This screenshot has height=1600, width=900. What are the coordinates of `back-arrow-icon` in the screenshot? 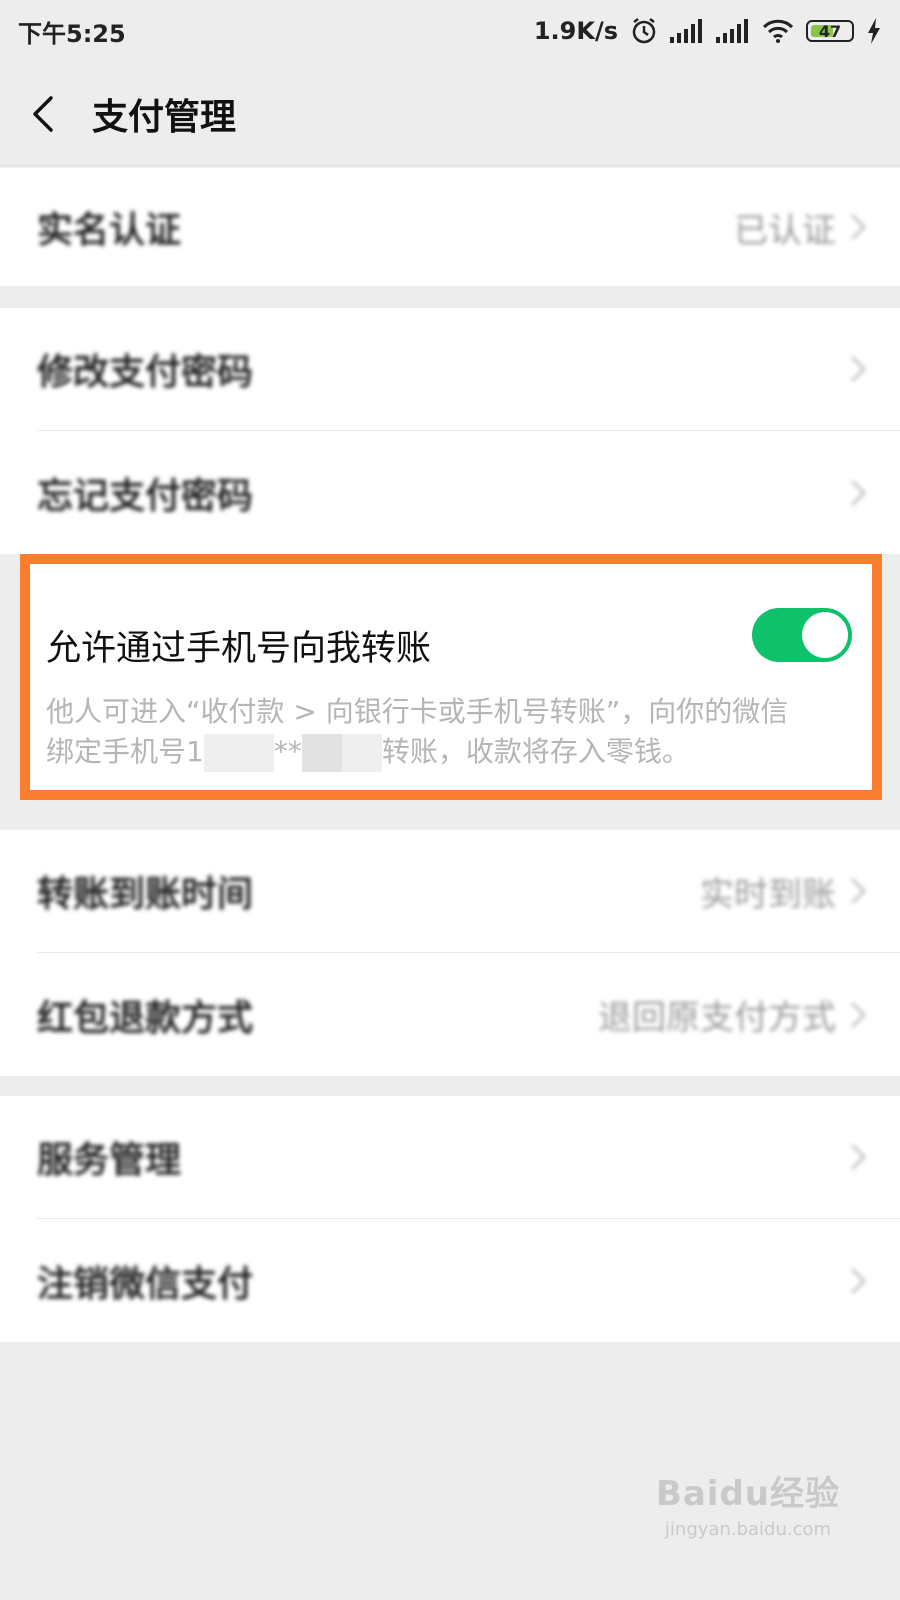 It's located at (43, 113).